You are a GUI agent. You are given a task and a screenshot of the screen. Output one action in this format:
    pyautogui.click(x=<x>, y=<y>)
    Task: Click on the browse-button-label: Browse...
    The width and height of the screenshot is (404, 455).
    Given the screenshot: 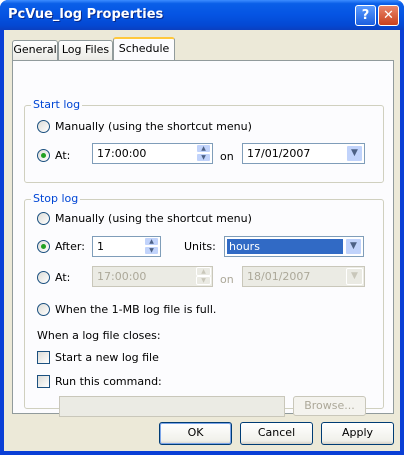 What is the action you would take?
    pyautogui.click(x=329, y=405)
    